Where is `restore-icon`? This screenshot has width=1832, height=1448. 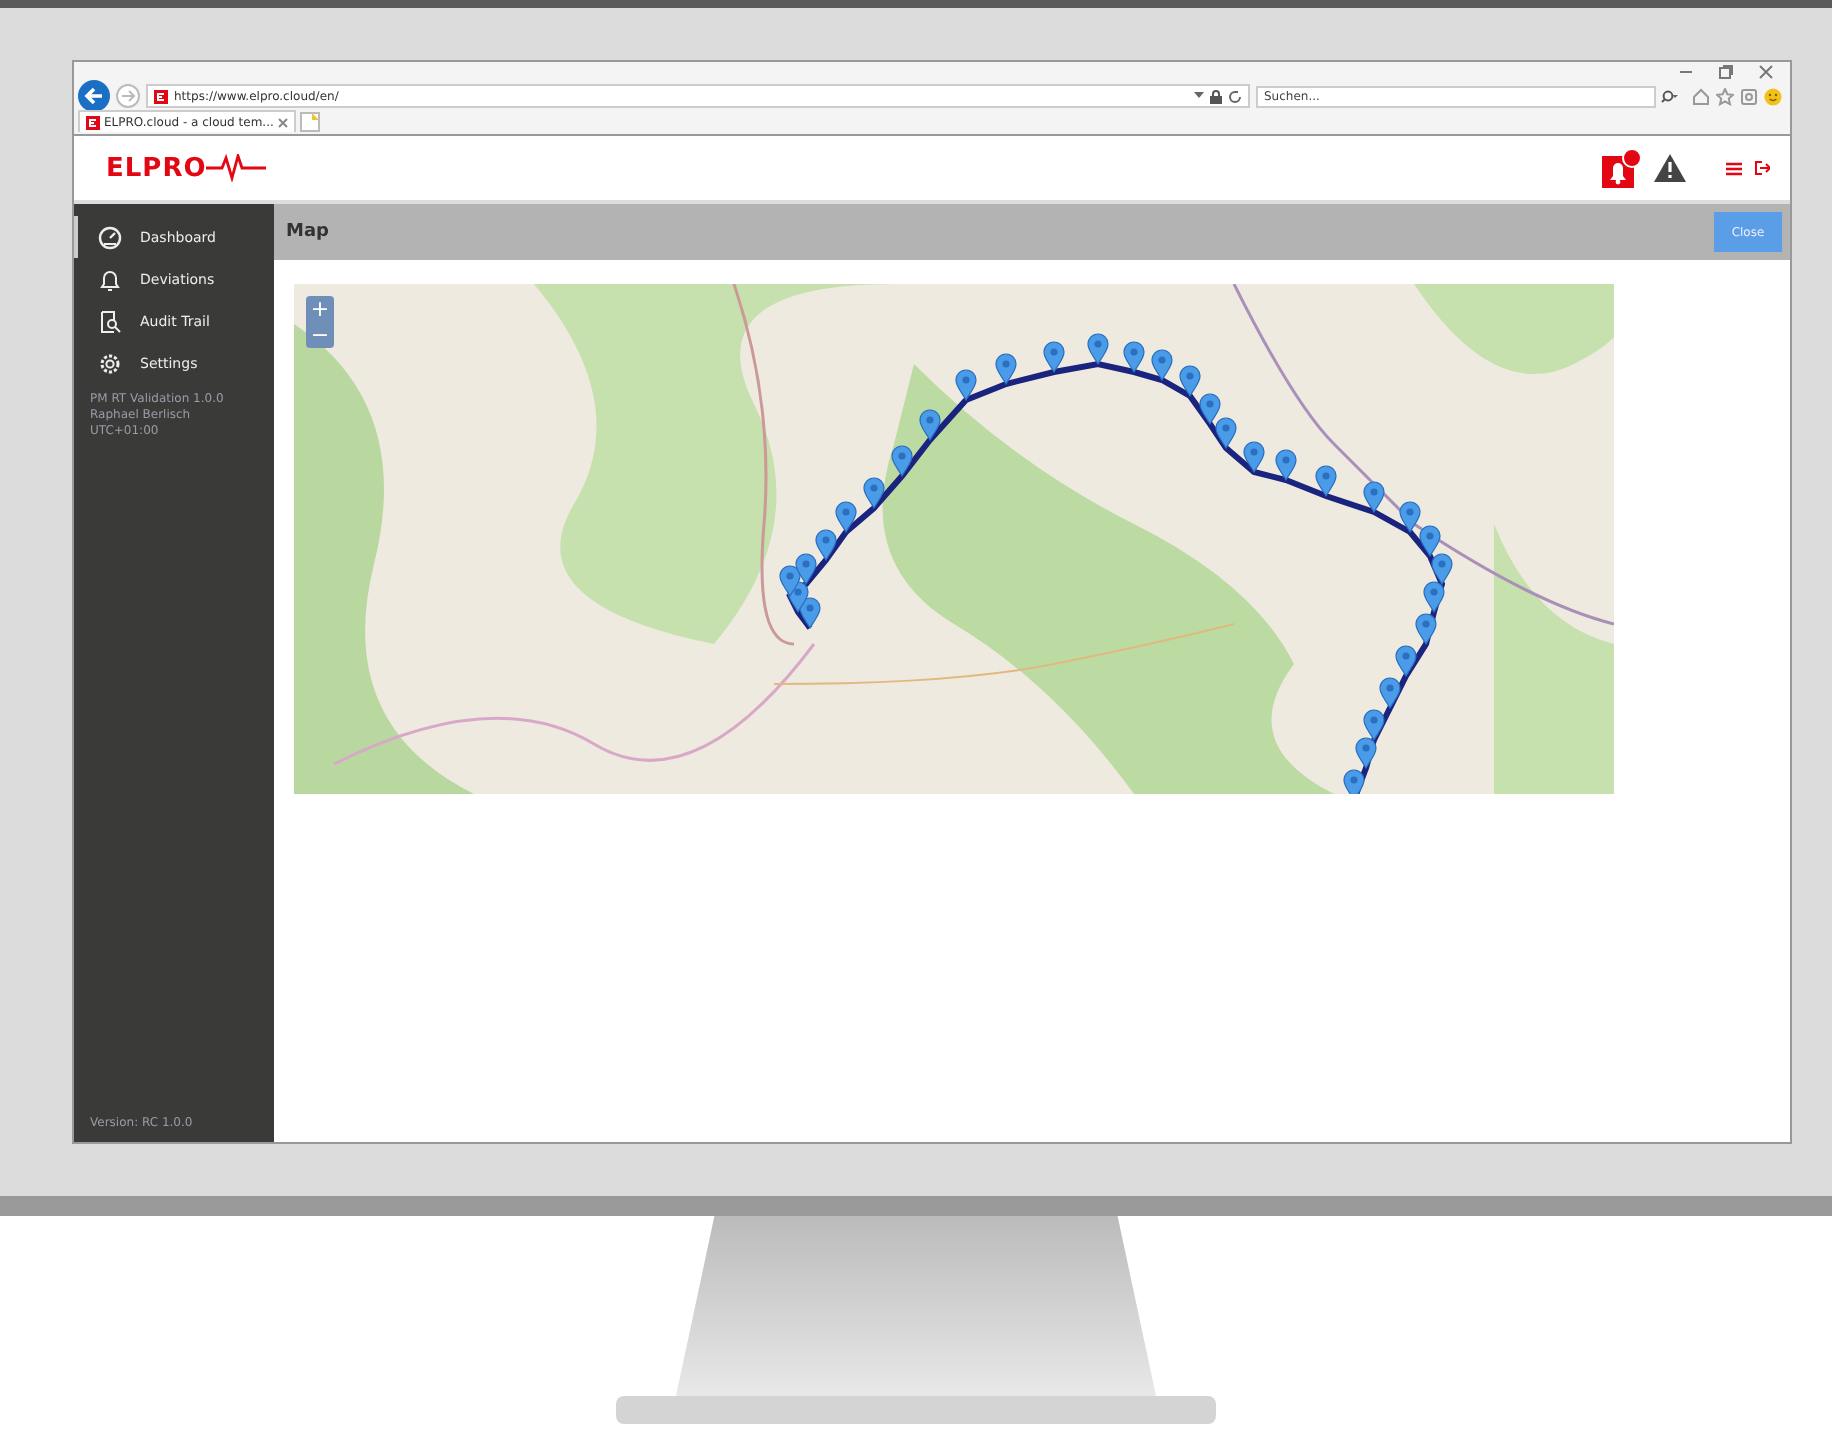
restore-icon is located at coordinates (1726, 72).